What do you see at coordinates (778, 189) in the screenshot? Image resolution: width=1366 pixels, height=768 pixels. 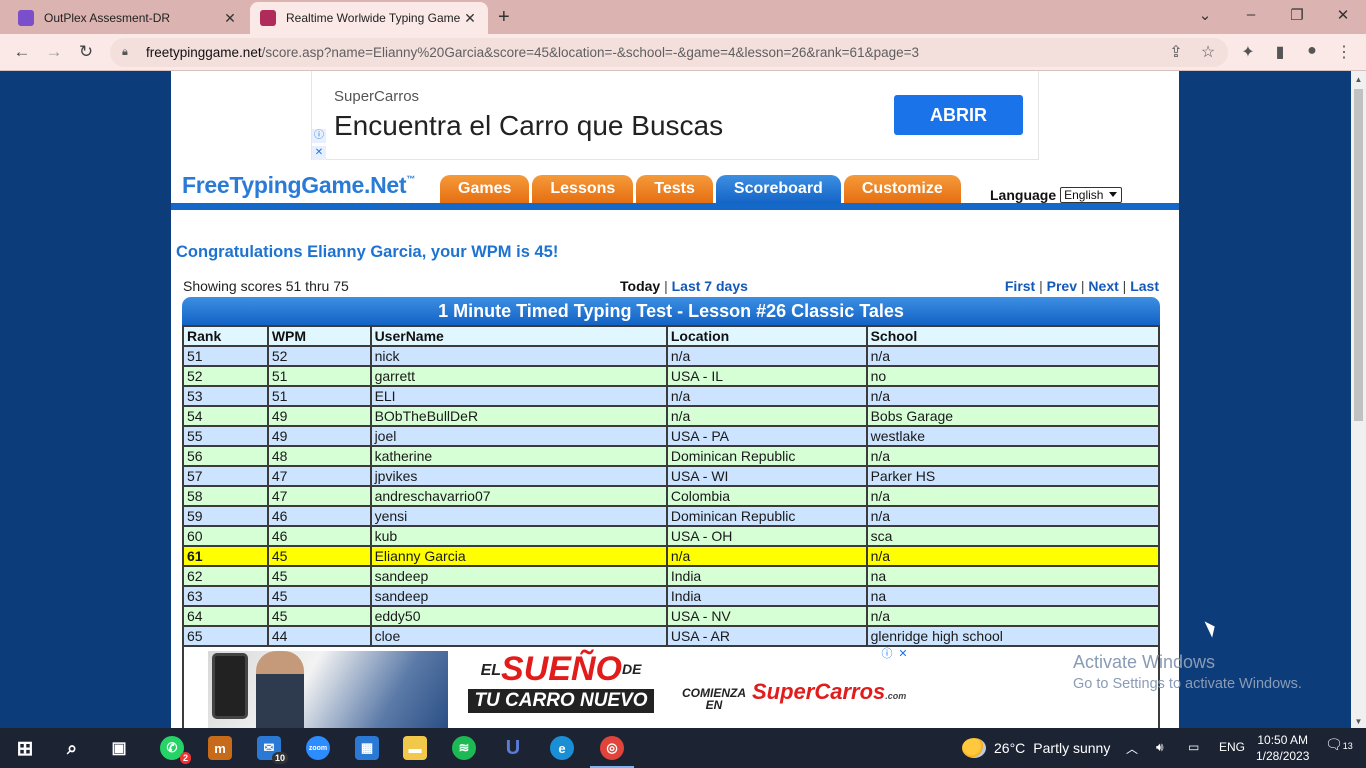 I see `nav-scoreboard: Scoreboard` at bounding box center [778, 189].